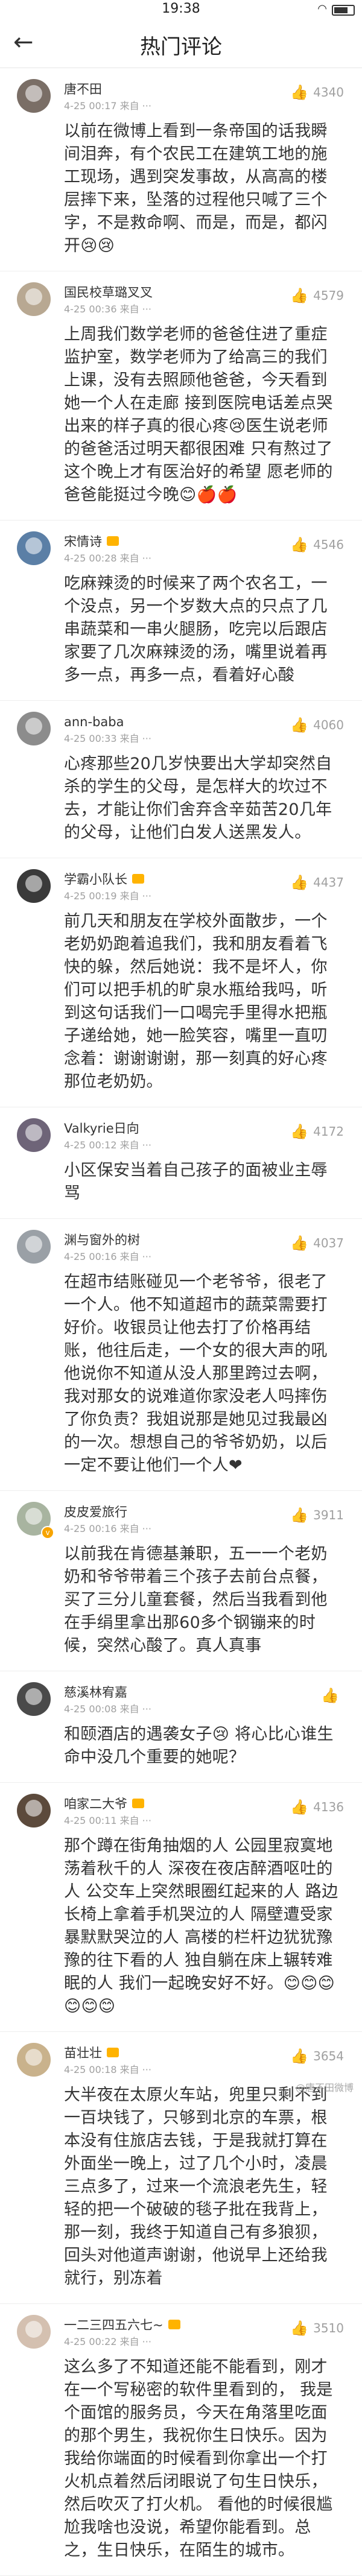  Describe the element at coordinates (83, 541) in the screenshot. I see `username-text: 宋情诗` at that location.